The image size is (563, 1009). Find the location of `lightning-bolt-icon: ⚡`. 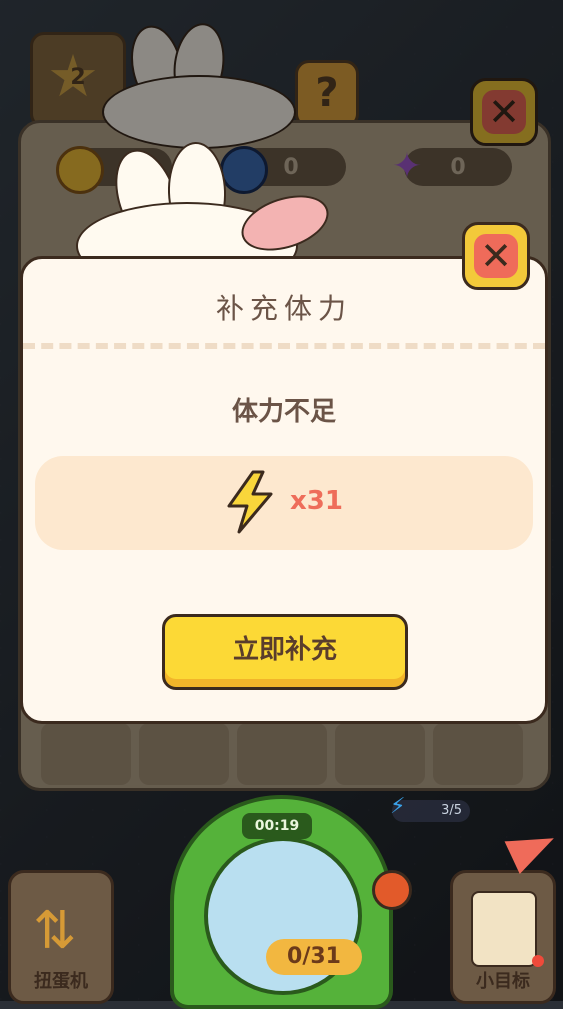

lightning-bolt-icon: ⚡ is located at coordinates (398, 806).